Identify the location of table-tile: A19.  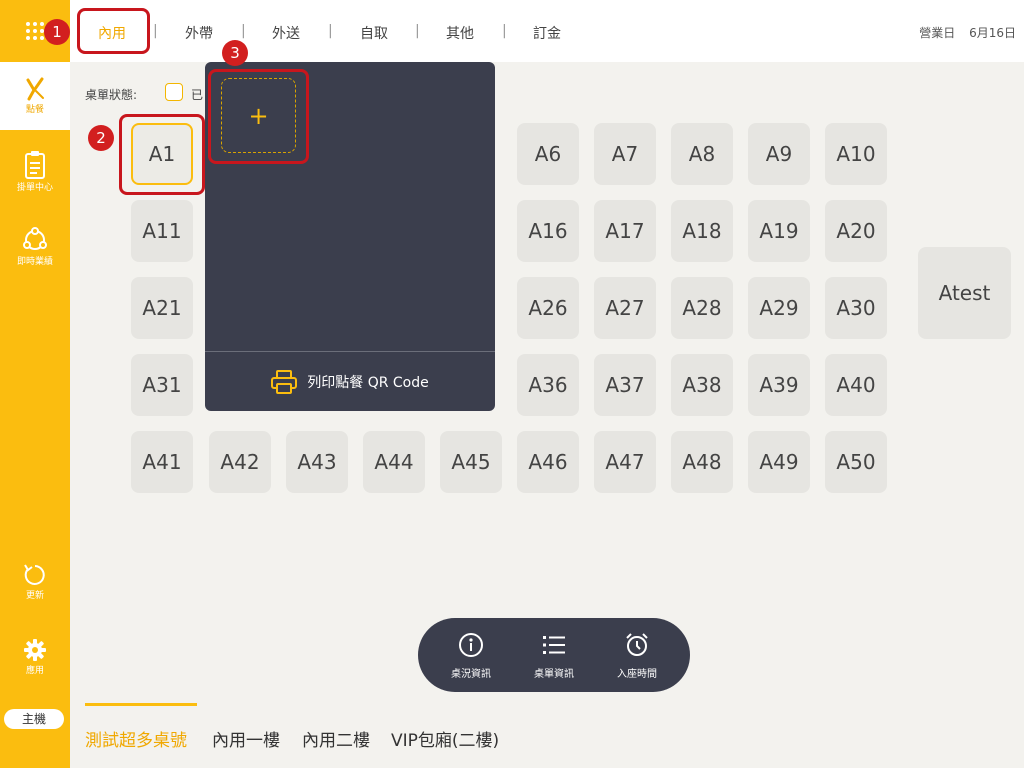
(779, 231).